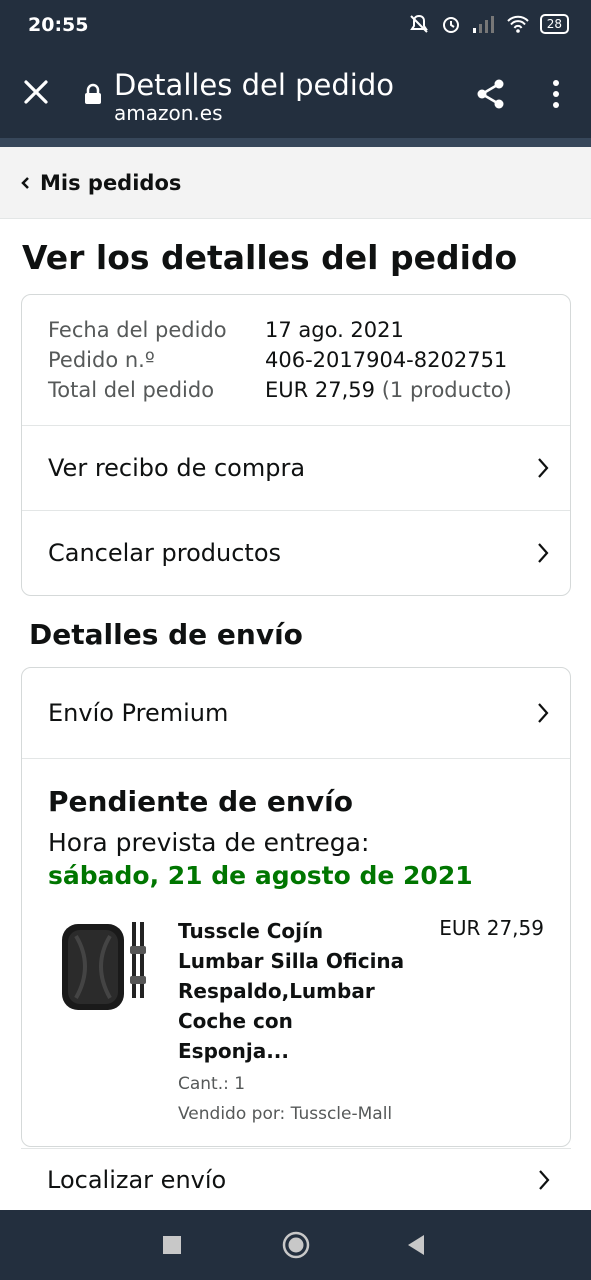  What do you see at coordinates (386, 360) in the screenshot?
I see `order-number-value: 406-2017904-8202751` at bounding box center [386, 360].